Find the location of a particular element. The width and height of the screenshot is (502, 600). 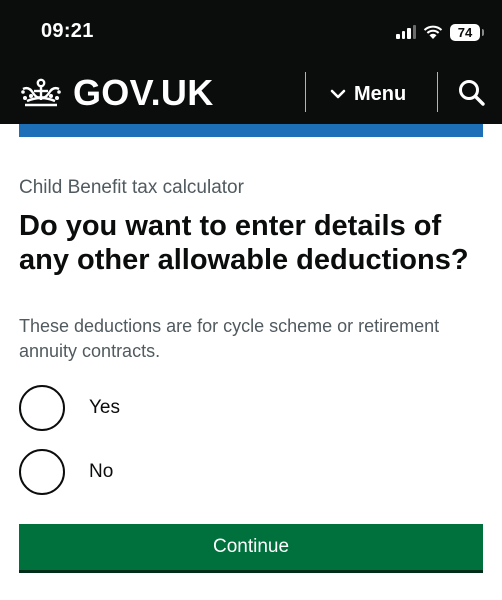

status-bar: 09:21 74 is located at coordinates (251, 32).